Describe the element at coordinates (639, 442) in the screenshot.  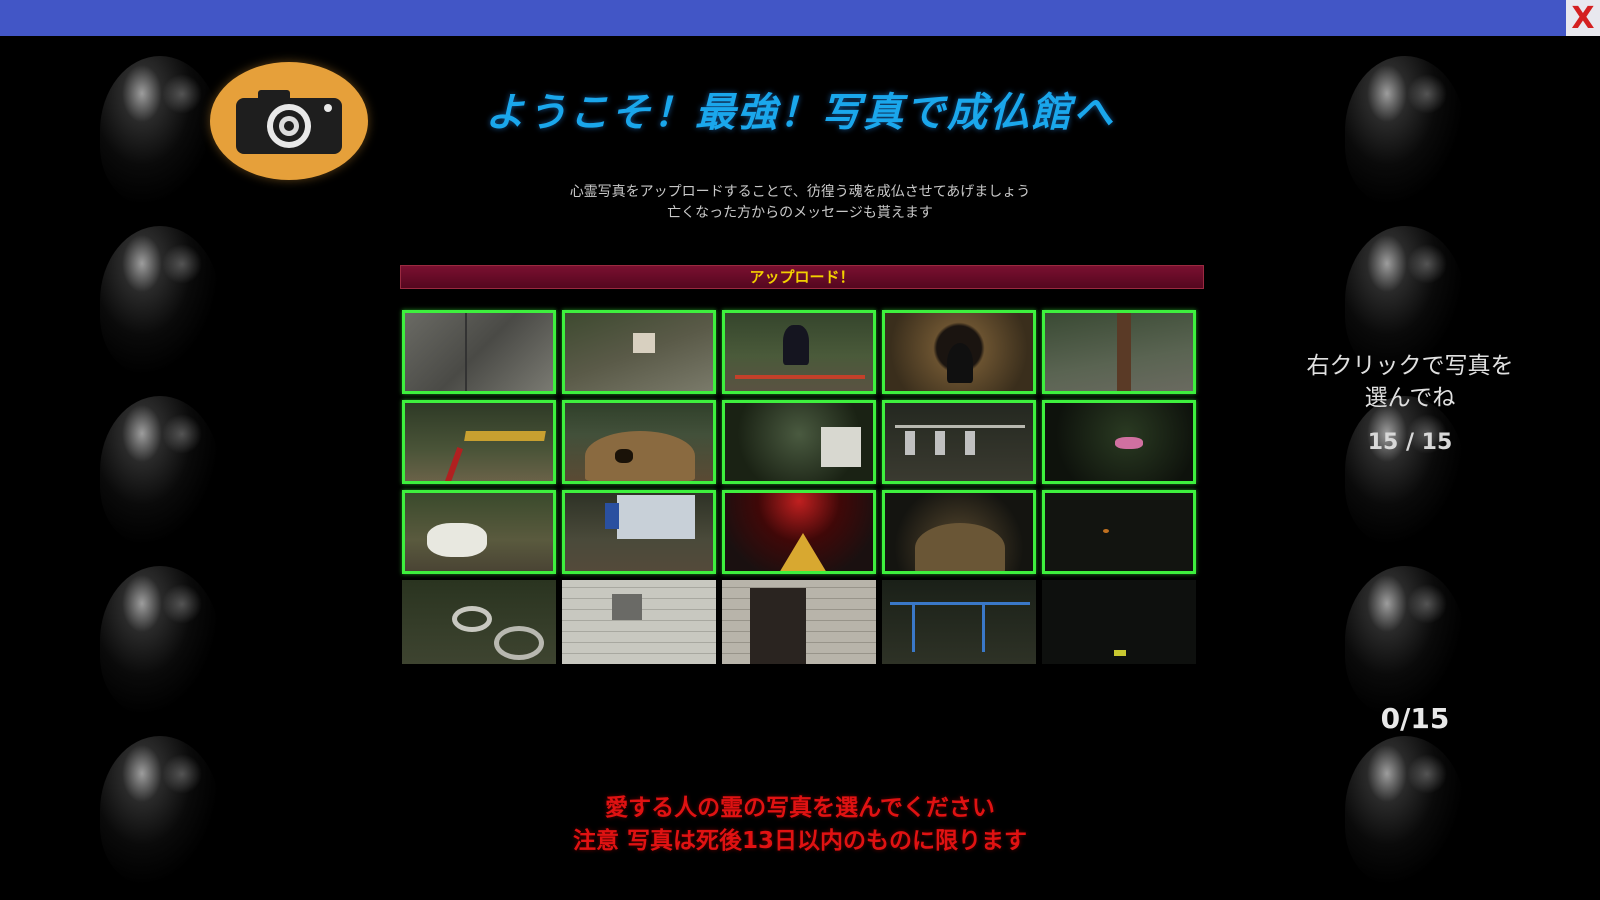
I see `photo-thumb-dome-playhouse` at that location.